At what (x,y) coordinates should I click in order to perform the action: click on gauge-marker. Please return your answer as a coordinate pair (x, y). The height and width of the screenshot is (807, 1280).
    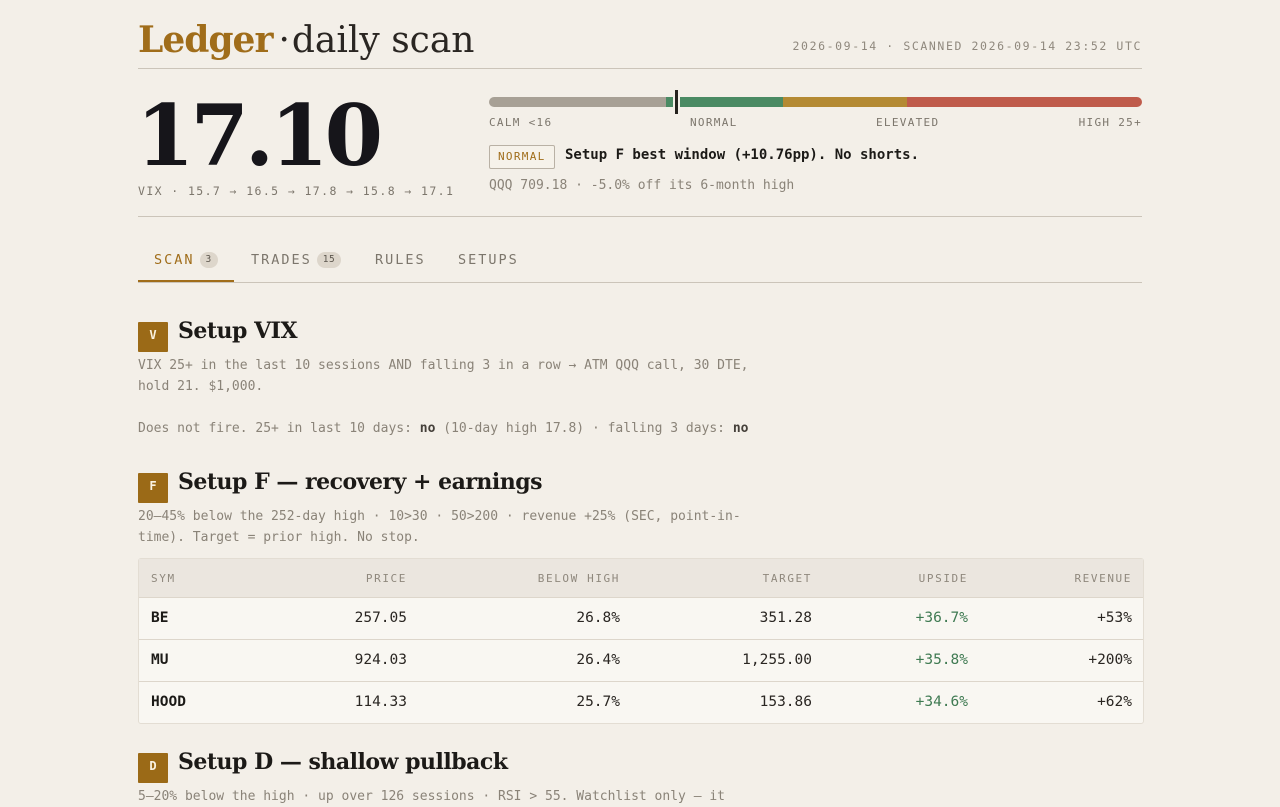
    Looking at the image, I should click on (676, 102).